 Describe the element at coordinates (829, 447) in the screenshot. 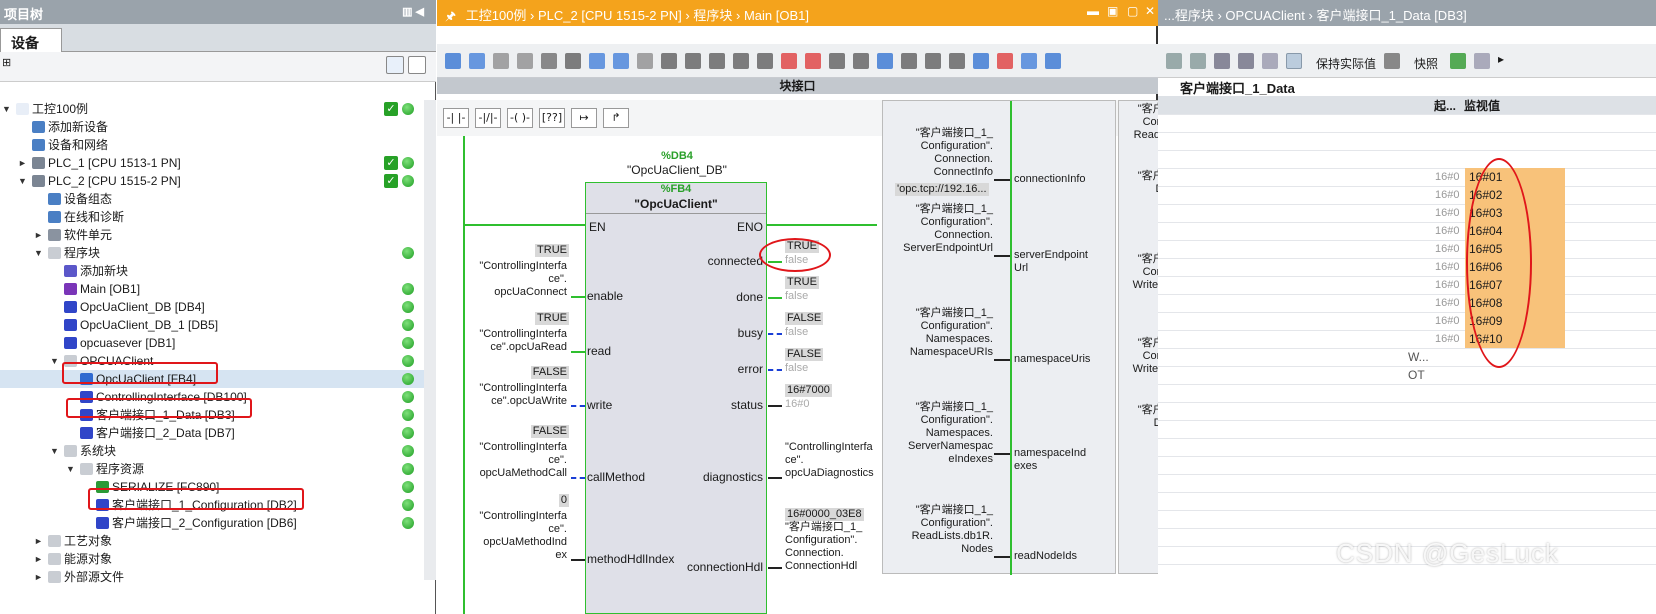

I see `output-operand: "ControllingInterfa` at that location.